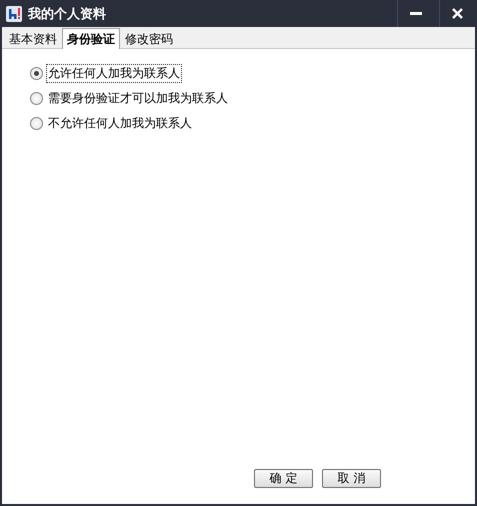  I want to click on ok-button: 确 定, so click(283, 478).